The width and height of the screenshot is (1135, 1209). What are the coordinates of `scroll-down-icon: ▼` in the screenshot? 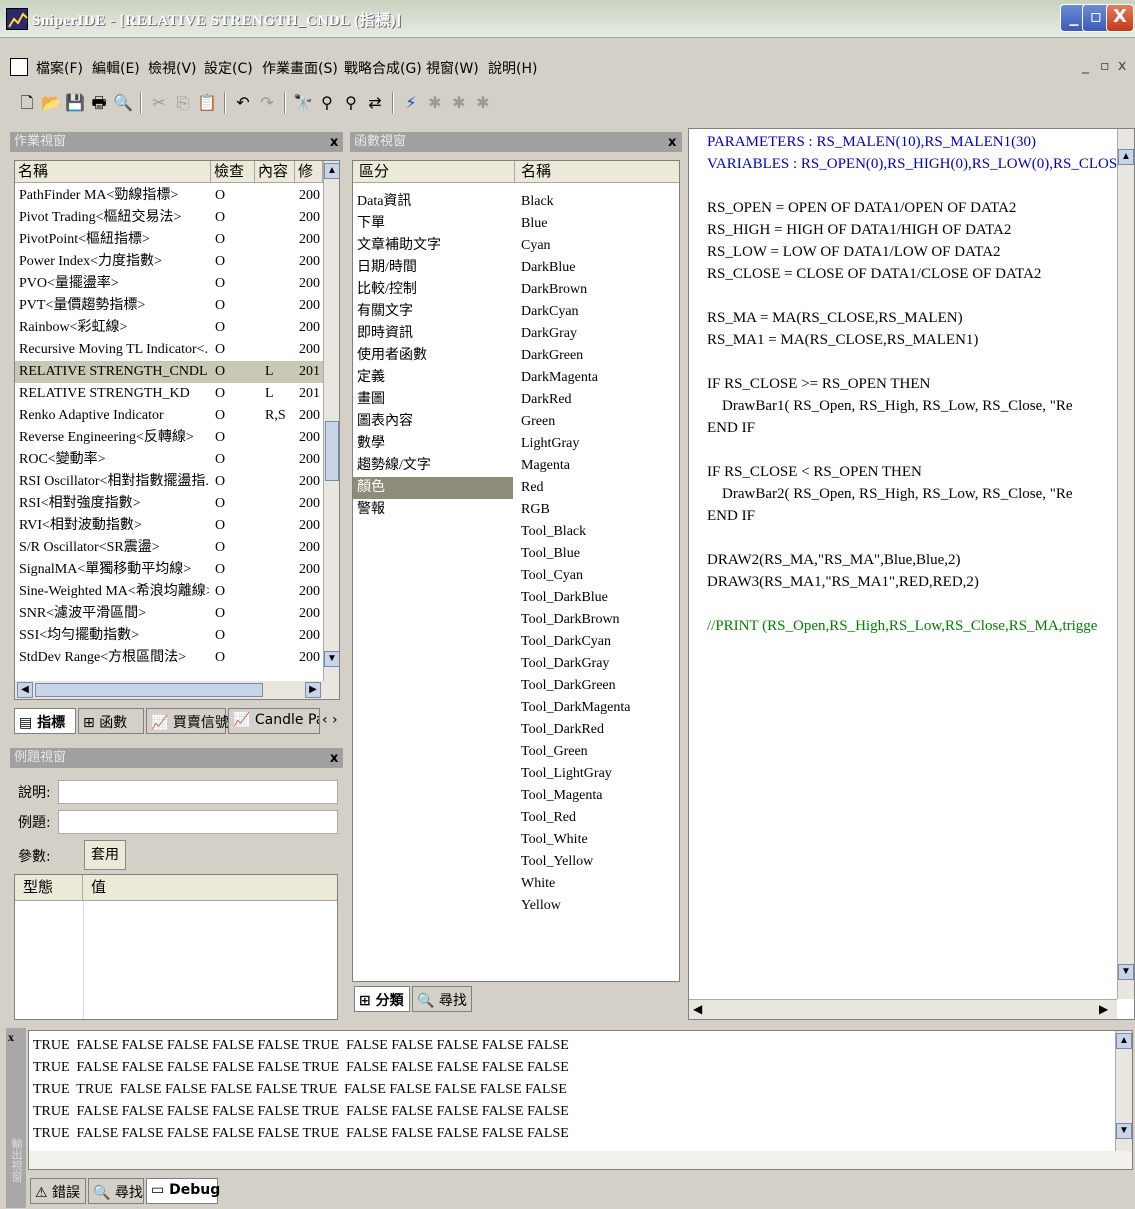 It's located at (331, 659).